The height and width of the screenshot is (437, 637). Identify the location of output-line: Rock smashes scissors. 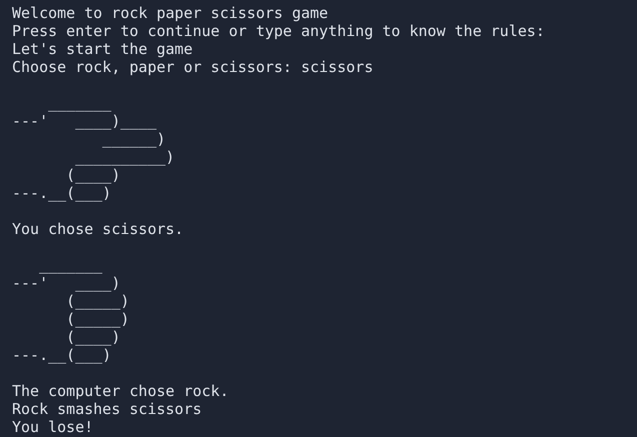
(107, 409).